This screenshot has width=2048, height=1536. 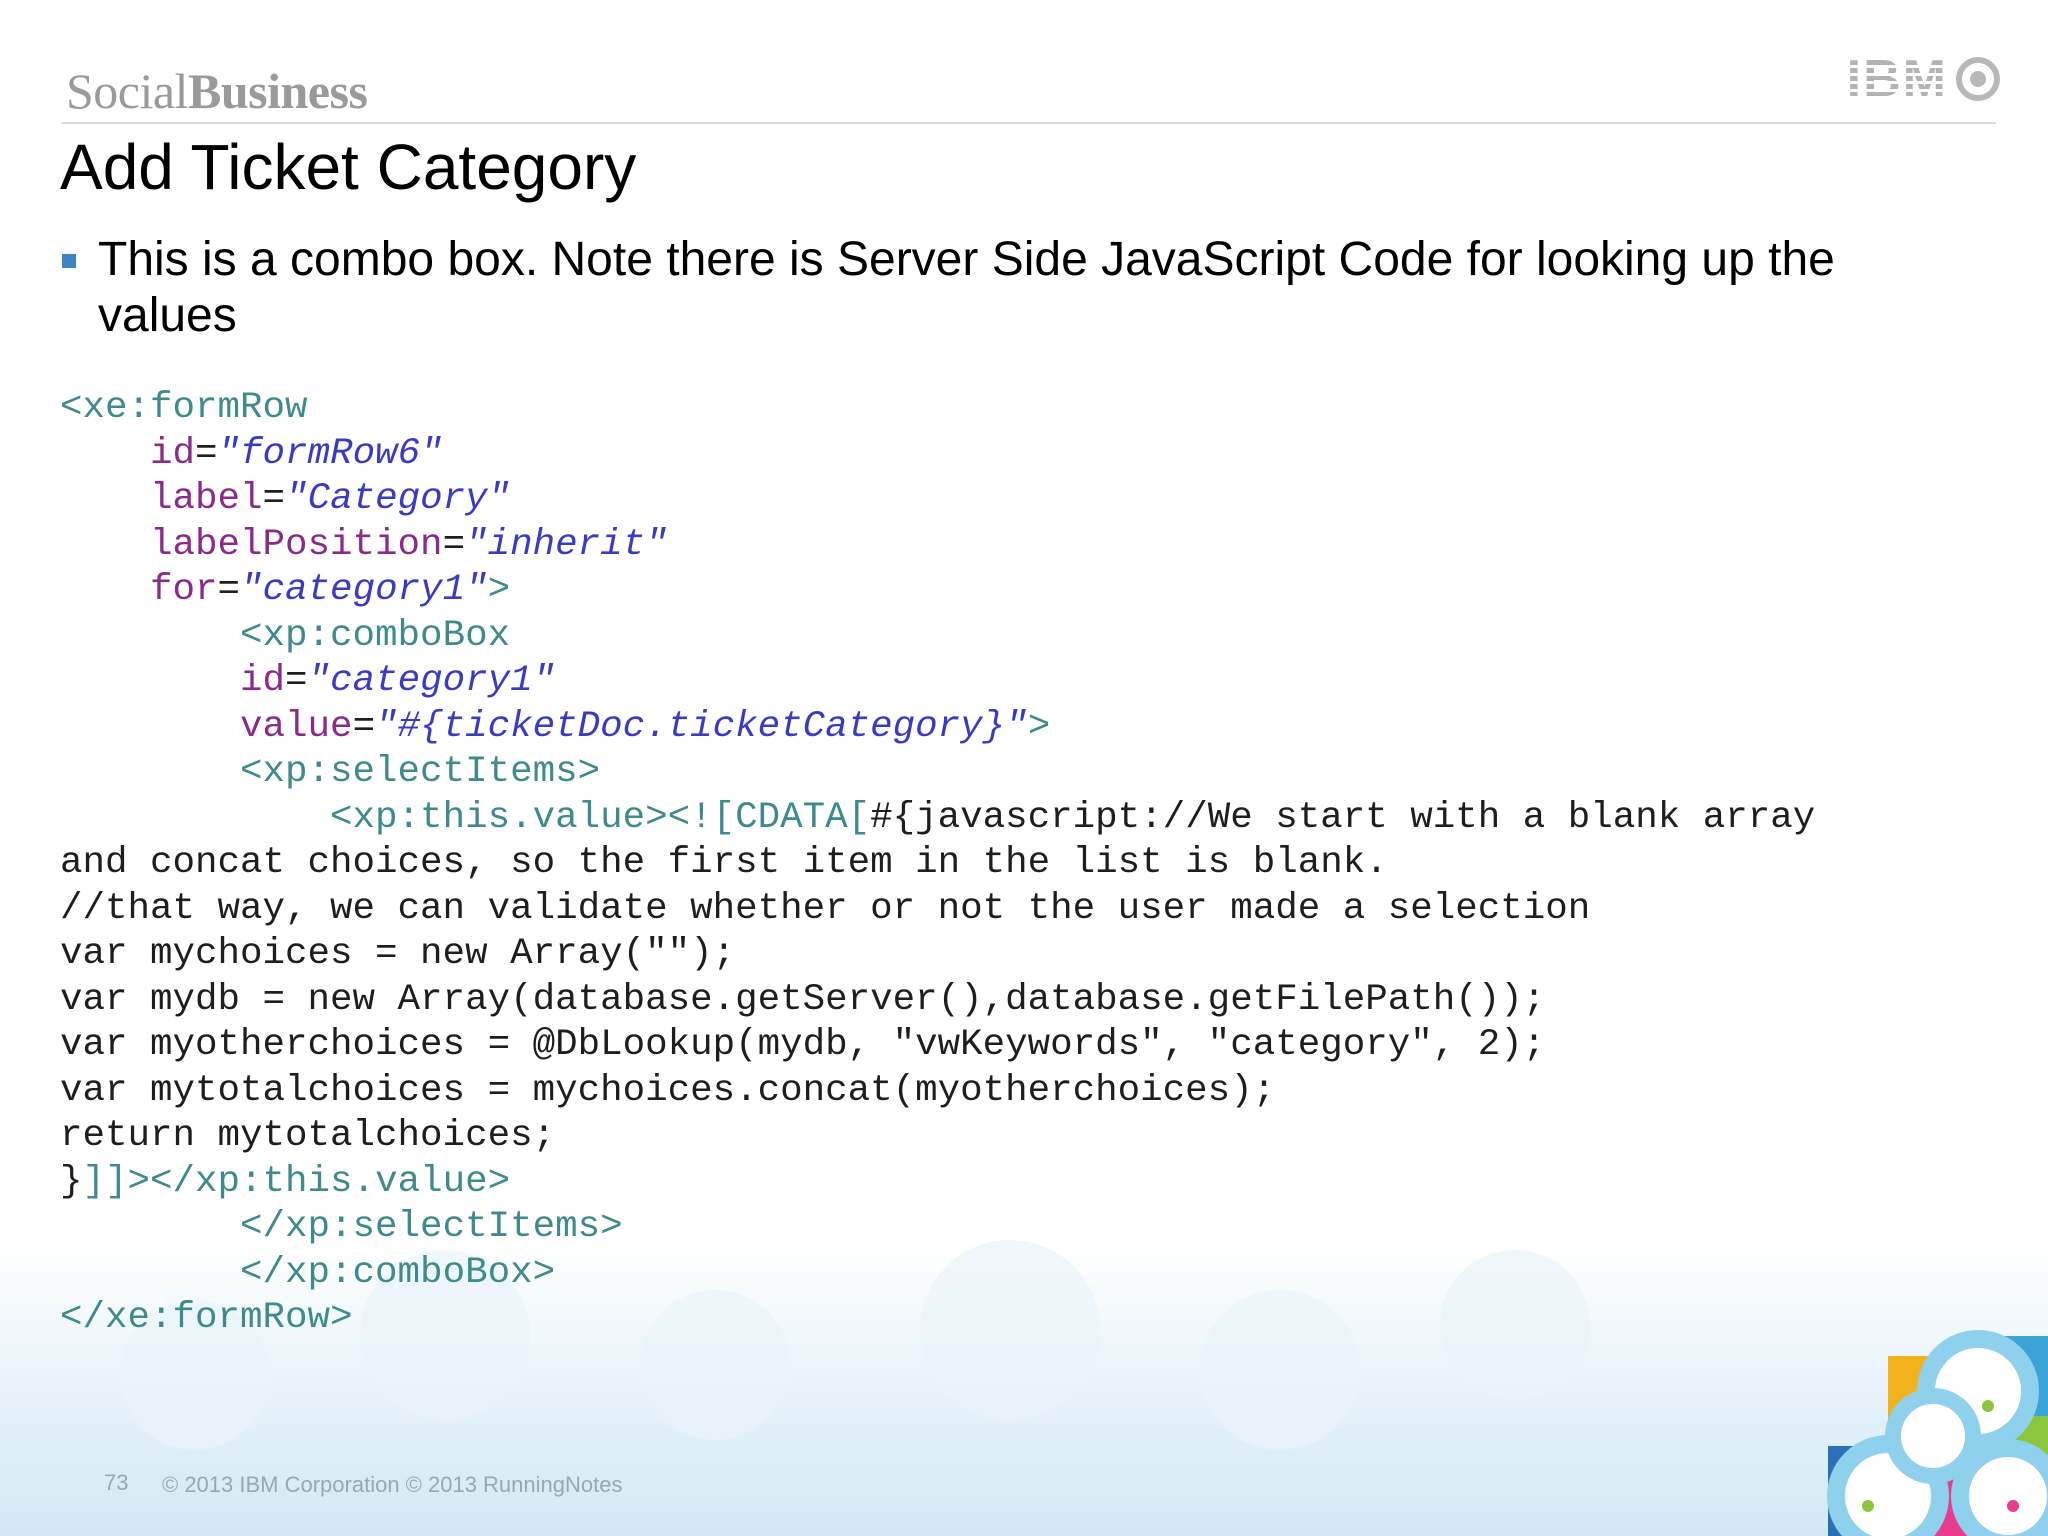 What do you see at coordinates (420, 772) in the screenshot?
I see `code-token: <xp:selectItems>` at bounding box center [420, 772].